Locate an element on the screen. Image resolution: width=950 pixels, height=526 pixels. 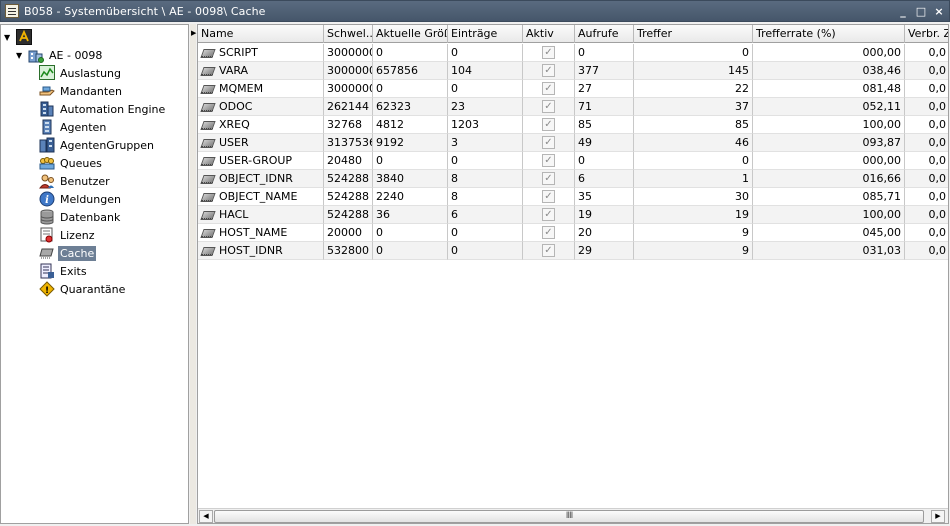
tree-item-mandanten: Mandanten is located at coordinates (81, 91).